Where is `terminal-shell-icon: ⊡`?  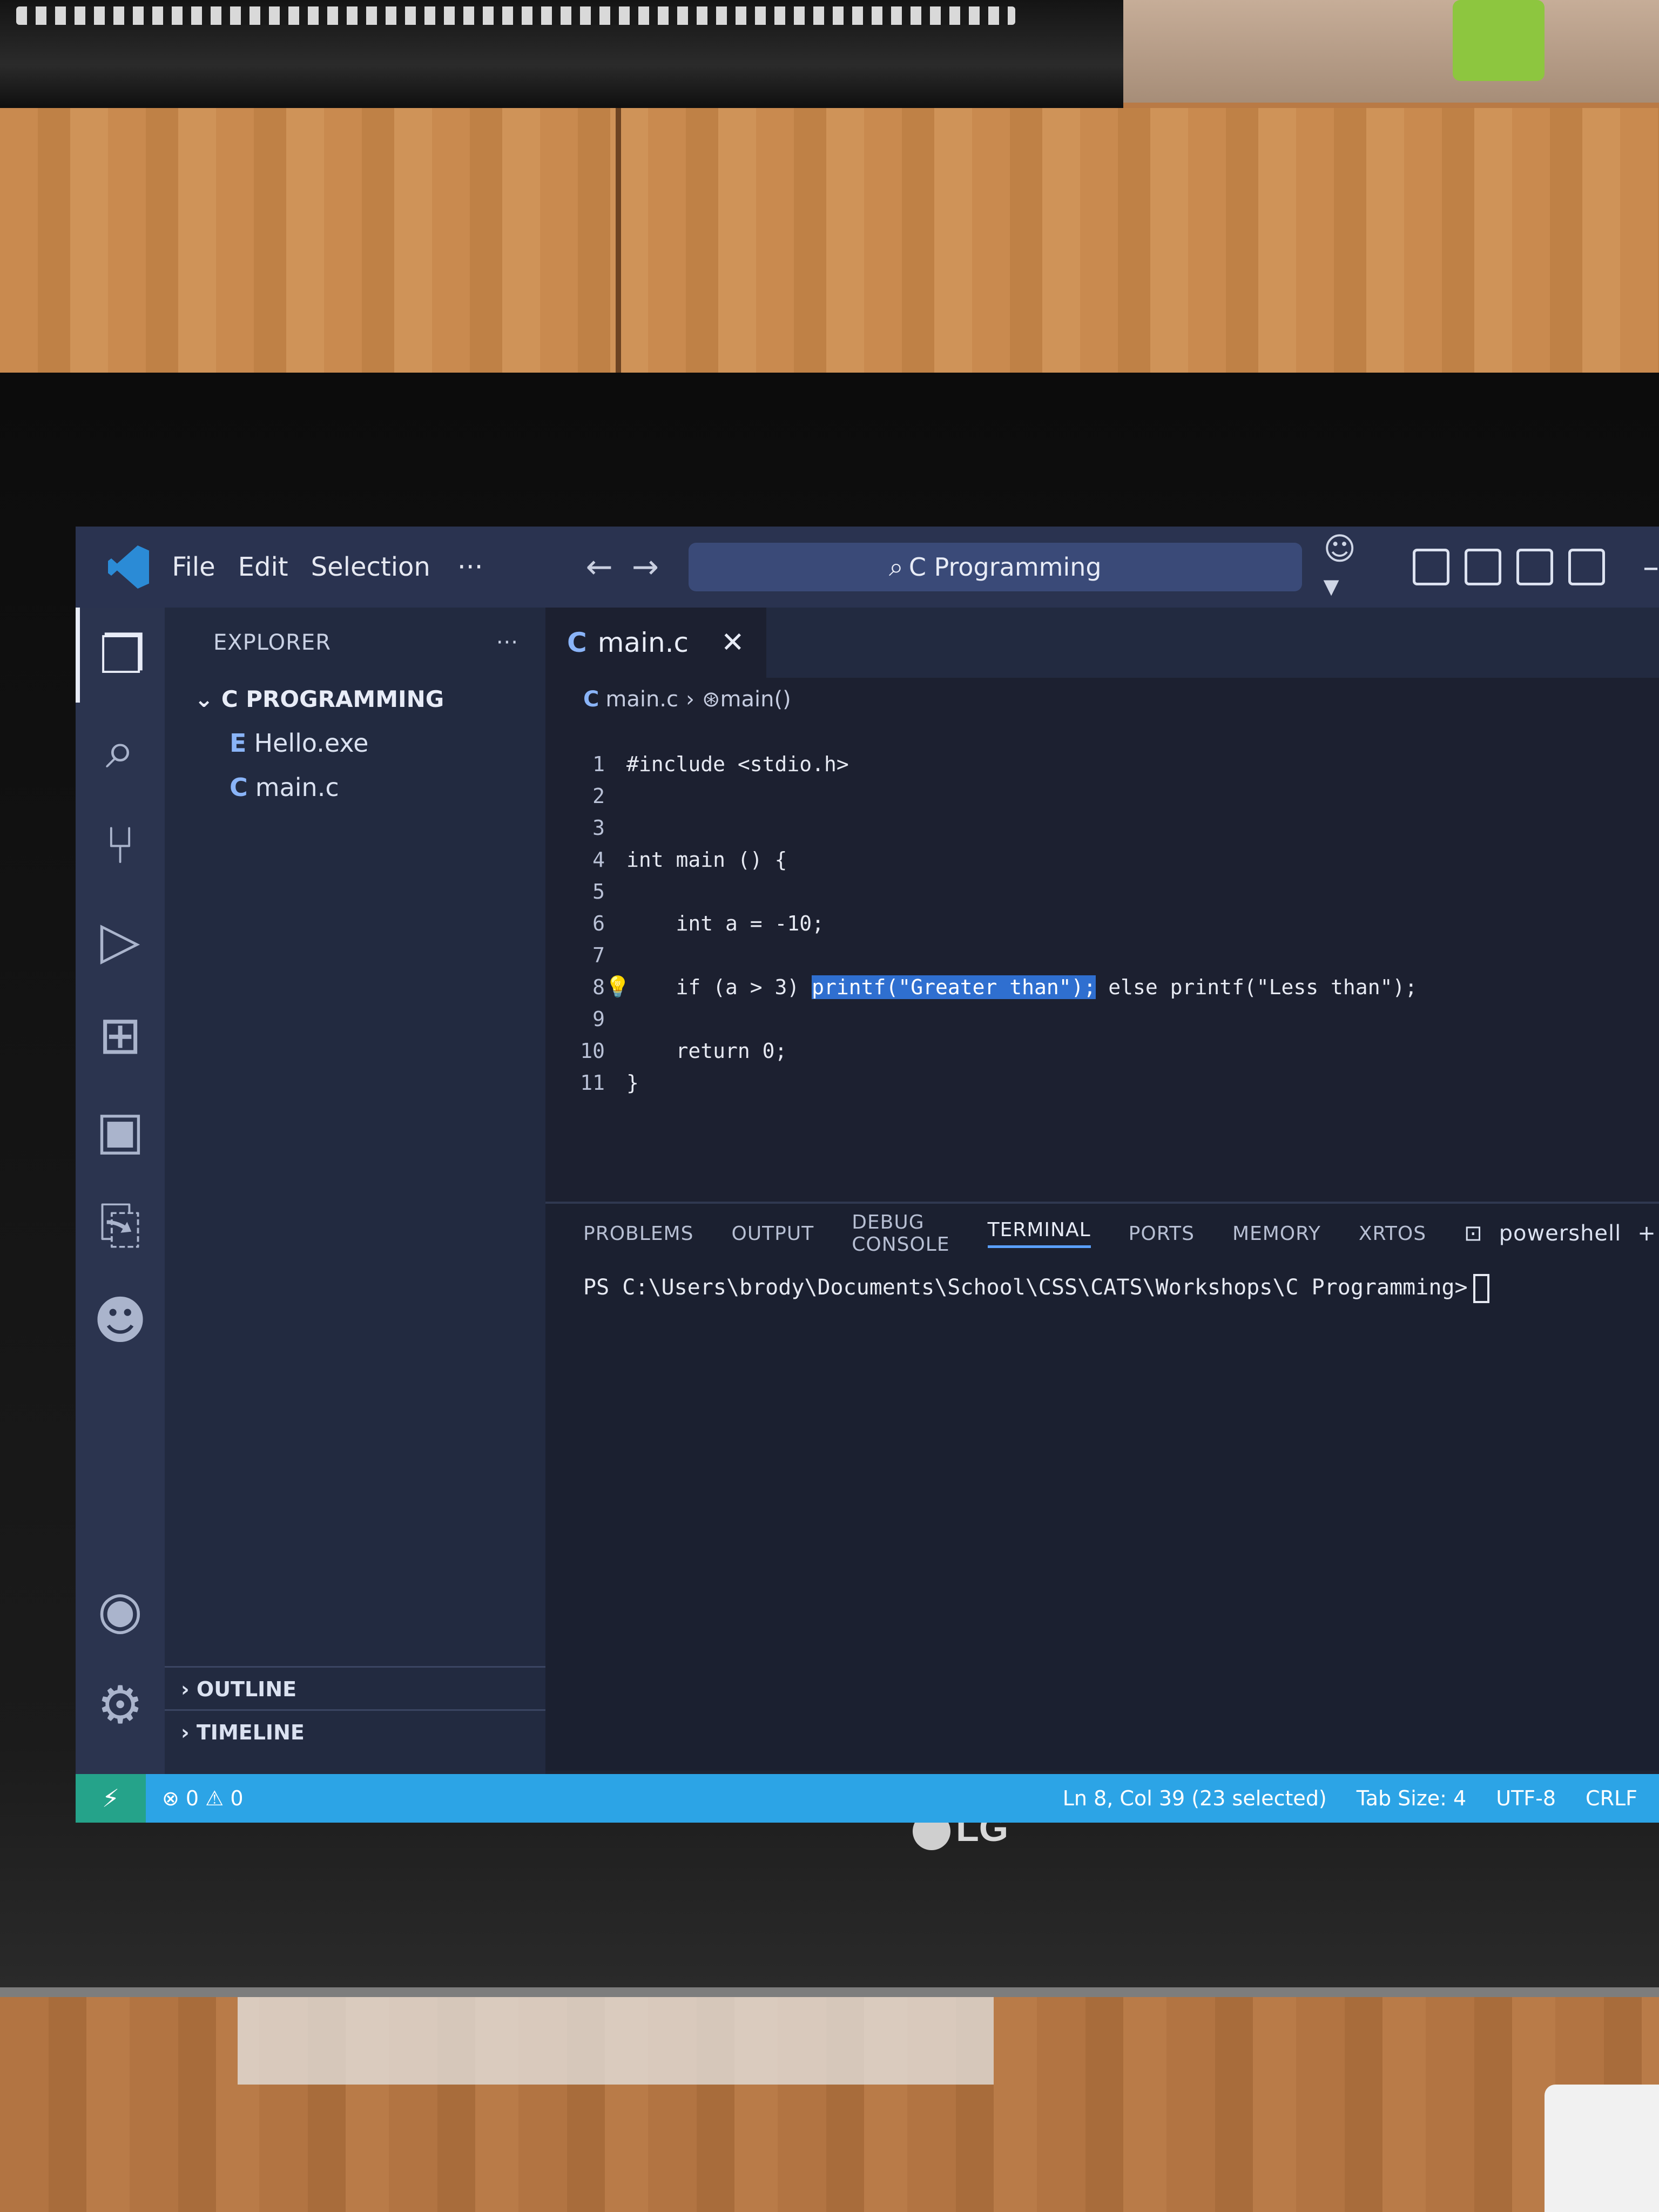 terminal-shell-icon: ⊡ is located at coordinates (1473, 1233).